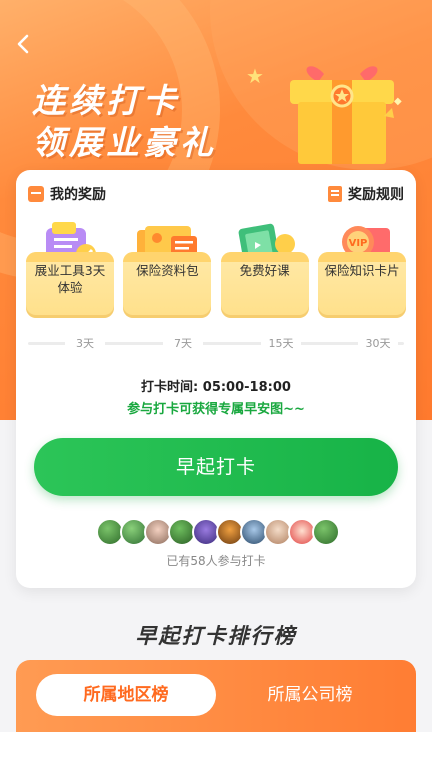 The image size is (432, 768). What do you see at coordinates (255, 76) in the screenshot?
I see `star-icon: ★` at bounding box center [255, 76].